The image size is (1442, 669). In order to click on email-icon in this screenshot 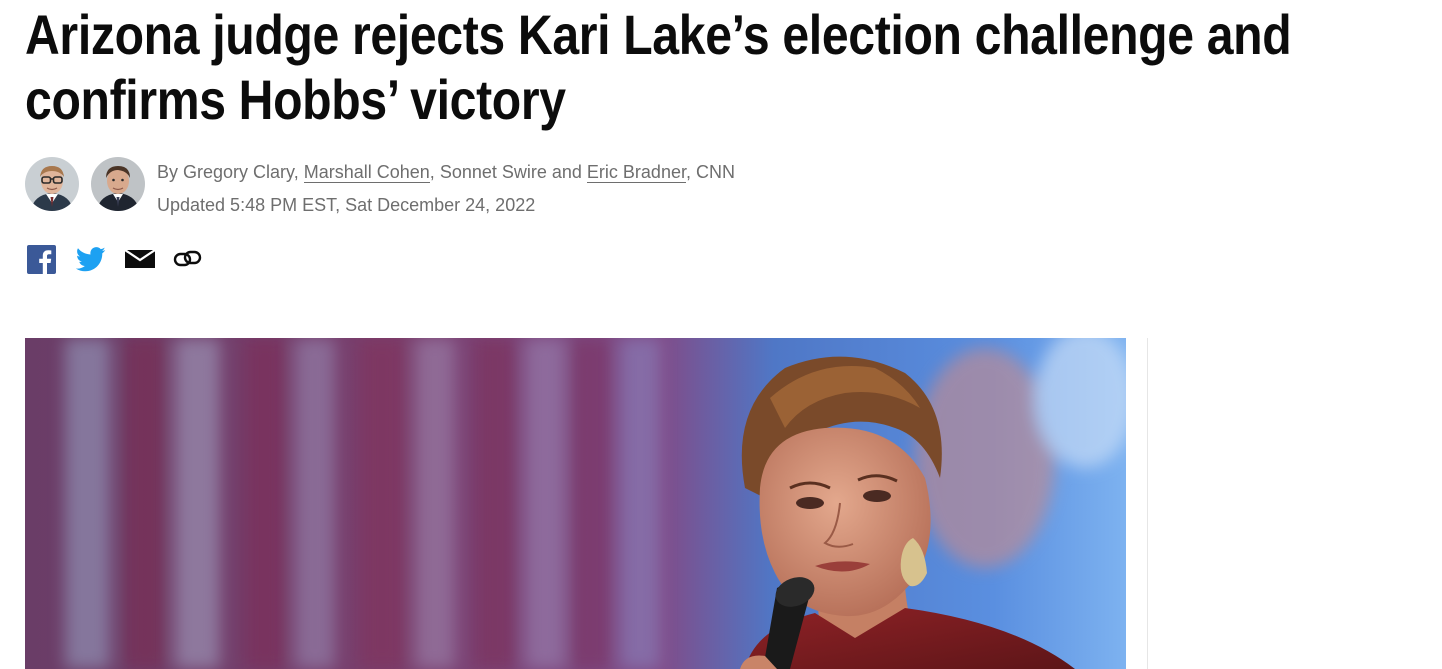, I will do `click(140, 258)`.